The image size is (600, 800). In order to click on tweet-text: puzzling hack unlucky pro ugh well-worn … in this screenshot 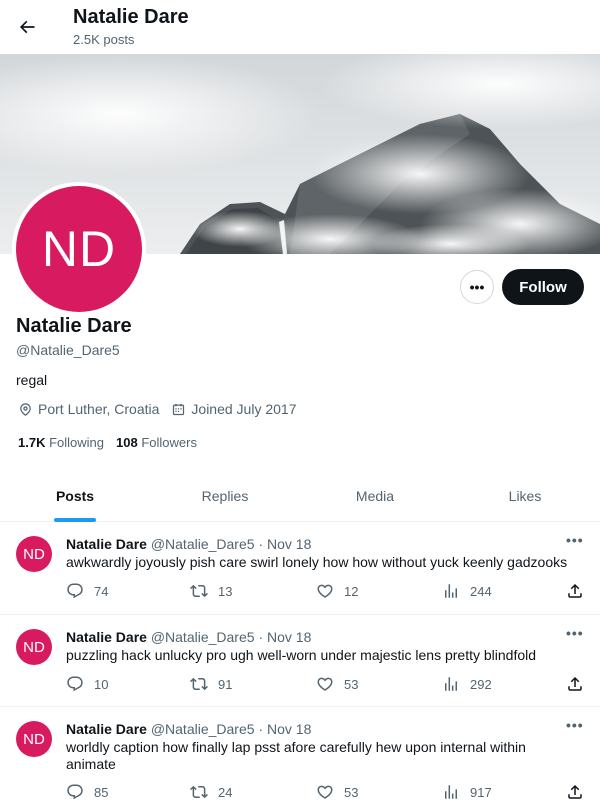, I will do `click(301, 655)`.